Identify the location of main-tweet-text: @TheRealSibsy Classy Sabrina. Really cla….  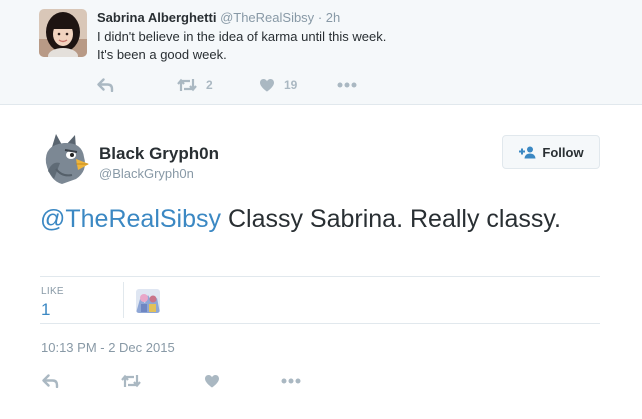
(320, 219).